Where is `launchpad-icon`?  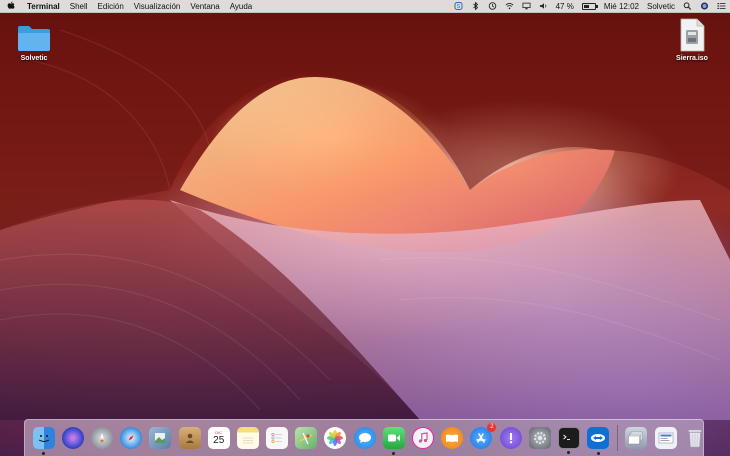 launchpad-icon is located at coordinates (101, 438).